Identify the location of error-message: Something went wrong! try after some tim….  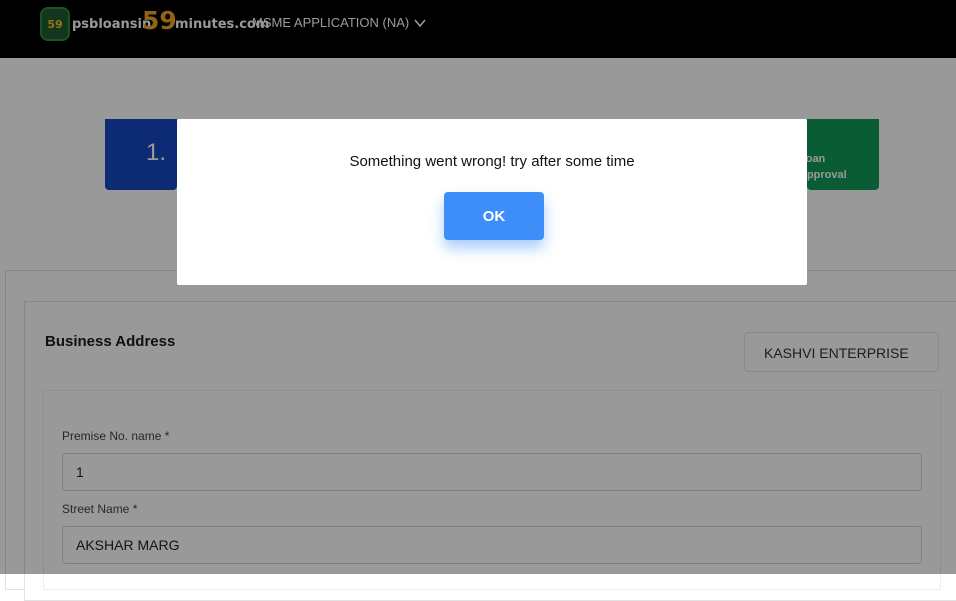
(492, 161).